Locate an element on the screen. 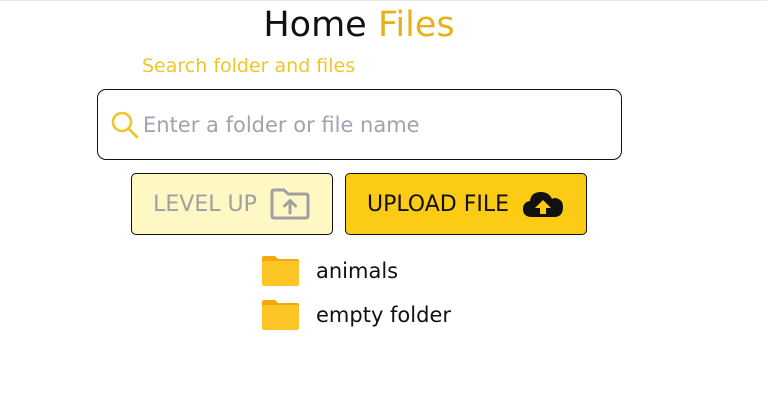 The width and height of the screenshot is (767, 405). search-icon is located at coordinates (125, 125).